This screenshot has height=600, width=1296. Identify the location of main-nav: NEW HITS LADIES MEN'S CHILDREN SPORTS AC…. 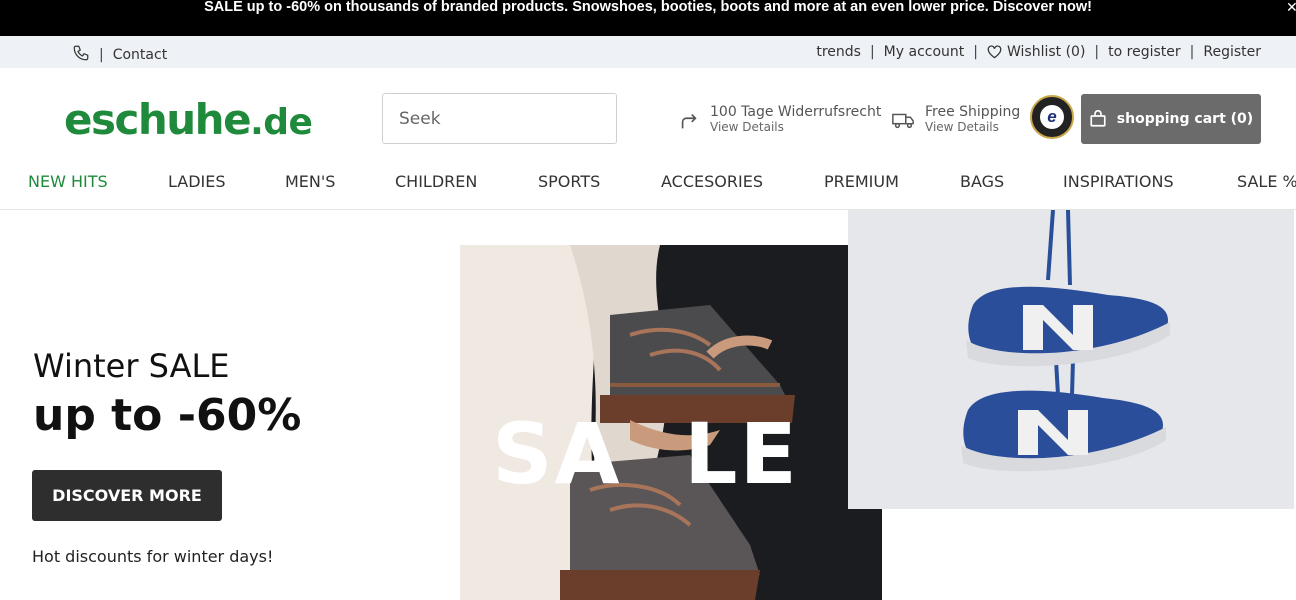
(648, 185).